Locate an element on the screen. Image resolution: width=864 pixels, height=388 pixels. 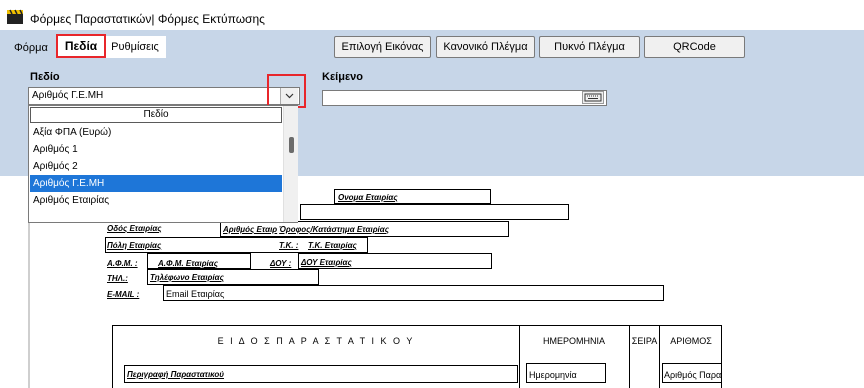
tab-settings: Ρυθμίσεις is located at coordinates (135, 47).